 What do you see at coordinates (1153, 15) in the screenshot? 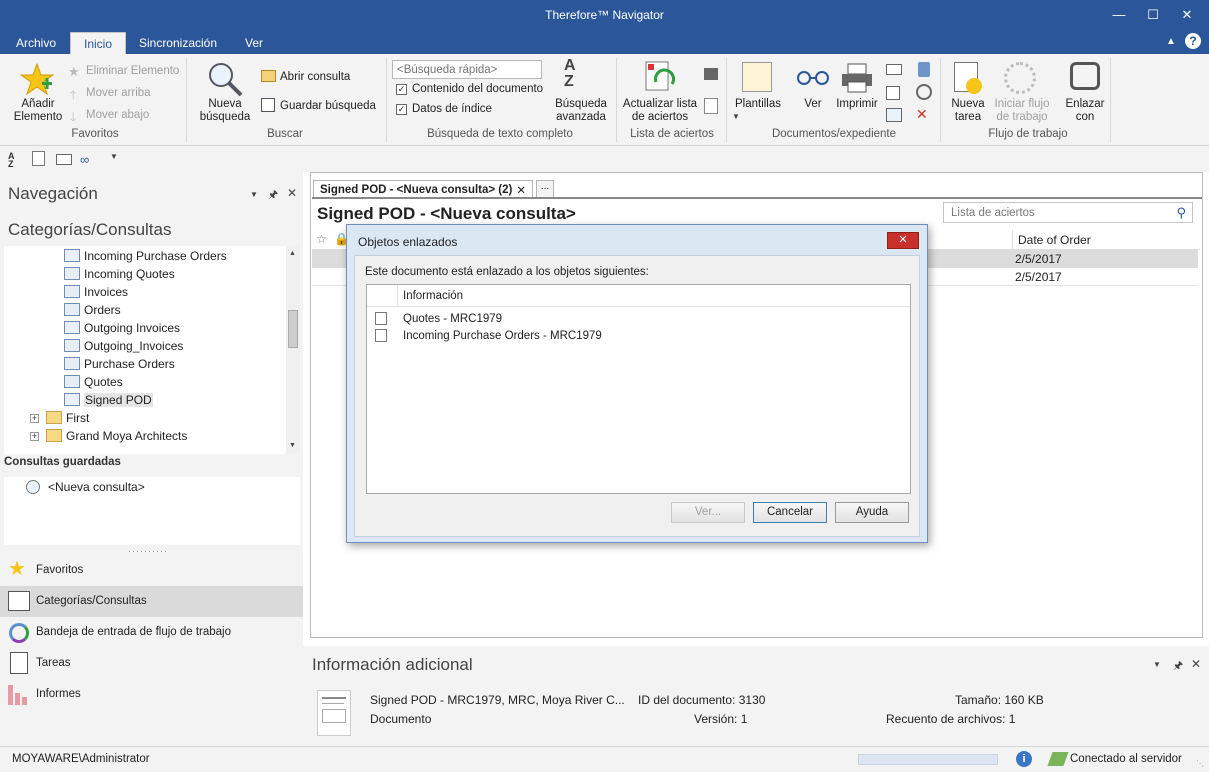
I see `maximize-button: ☐` at bounding box center [1153, 15].